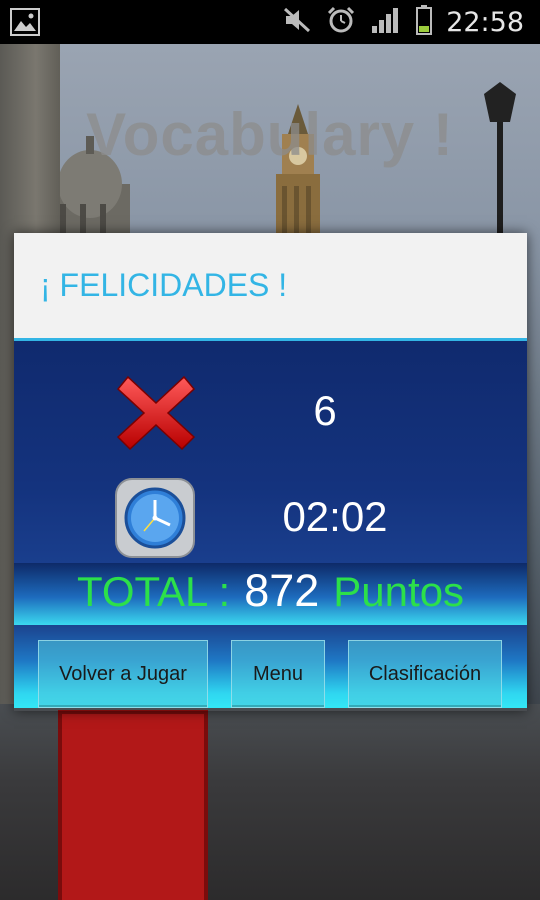 This screenshot has width=540, height=900. I want to click on alarm-icon, so click(341, 22).